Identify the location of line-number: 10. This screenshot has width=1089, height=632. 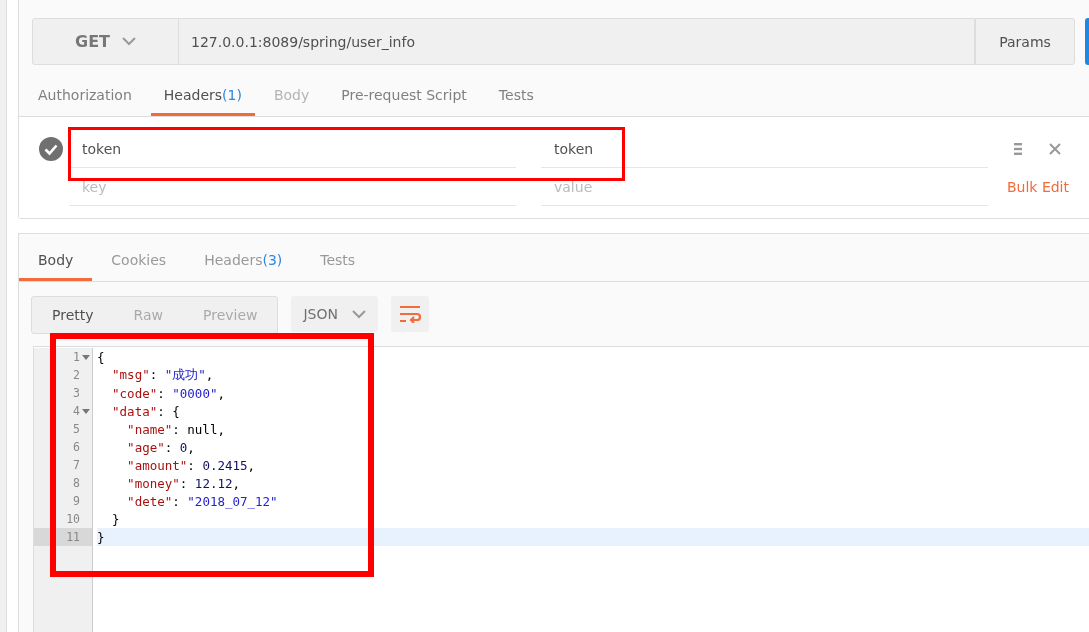
(73, 519).